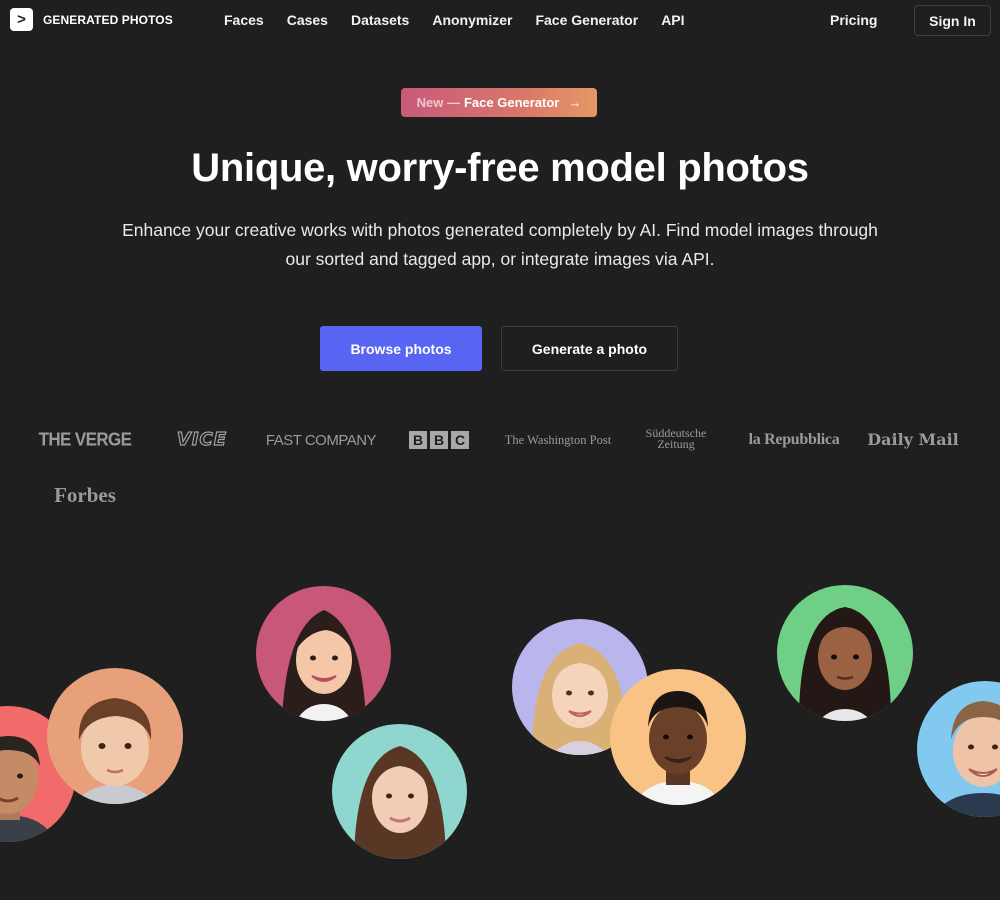 The width and height of the screenshot is (1000, 900). Describe the element at coordinates (794, 439) in the screenshot. I see `la-repubblica-logo: la Repubblica` at that location.